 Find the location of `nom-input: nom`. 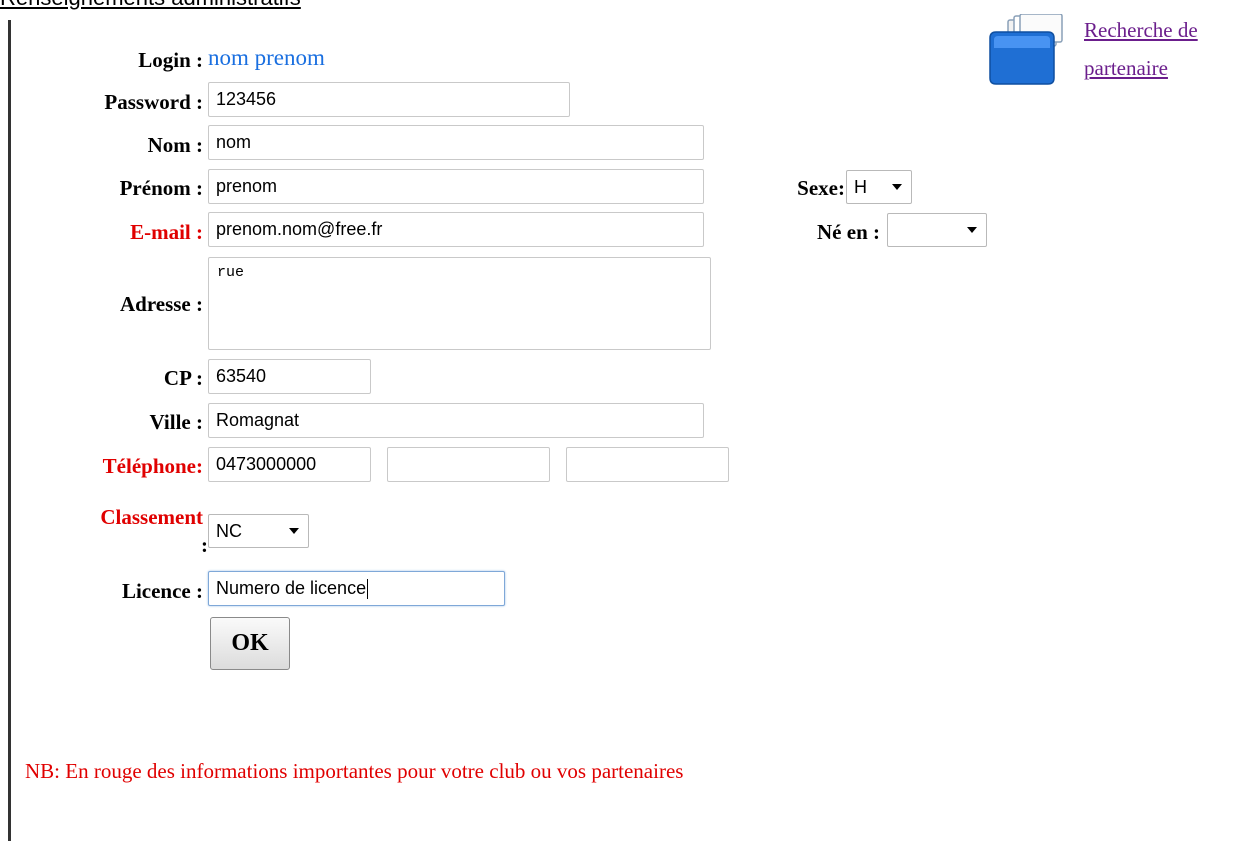

nom-input: nom is located at coordinates (456, 142).